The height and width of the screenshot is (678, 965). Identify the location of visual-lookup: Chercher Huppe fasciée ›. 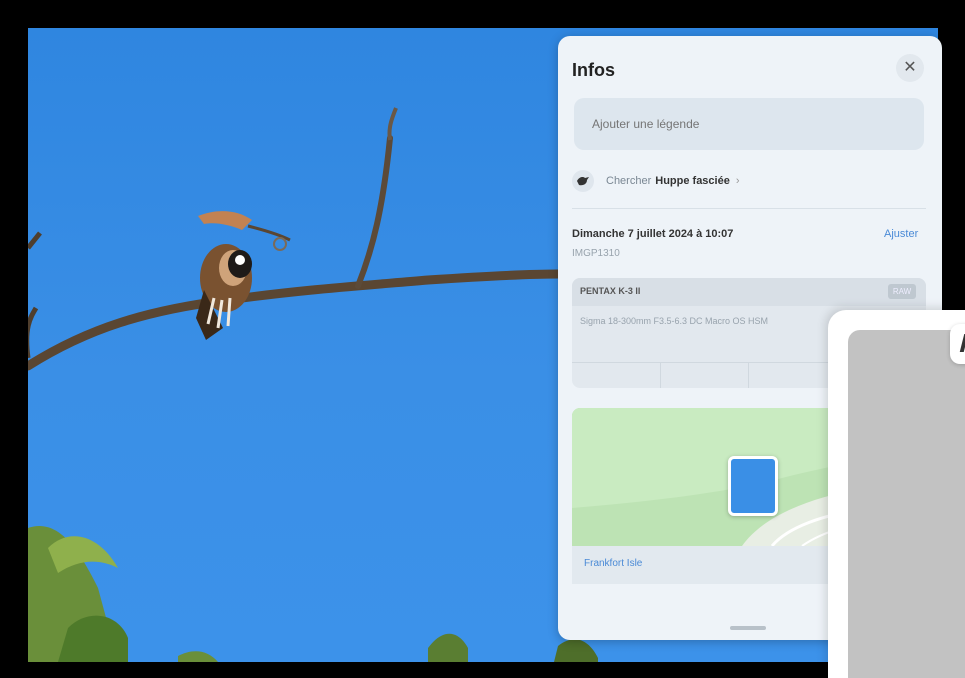
(747, 181).